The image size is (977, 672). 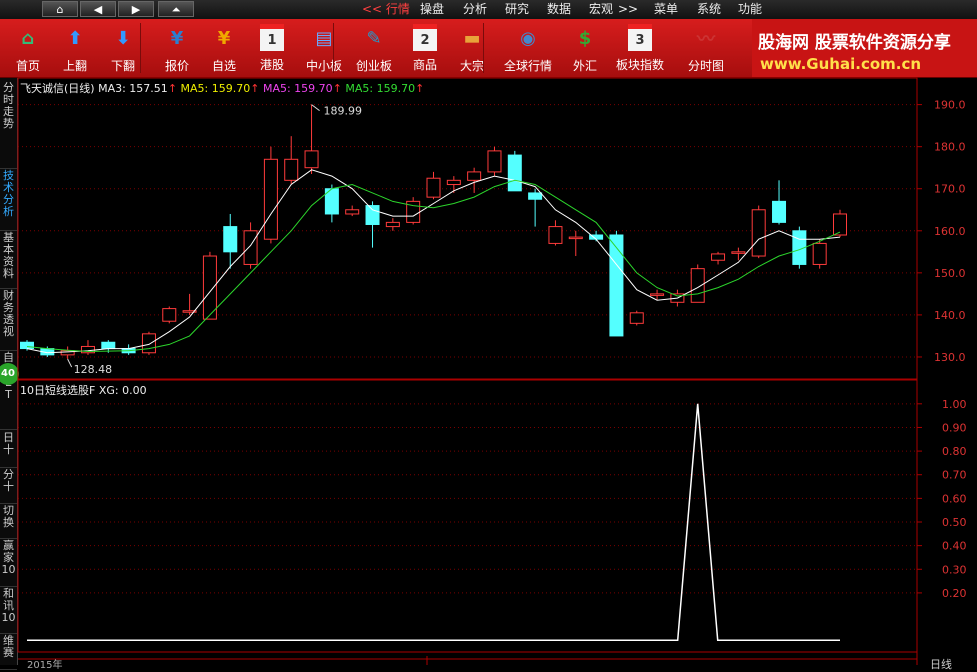 What do you see at coordinates (950, 105) in the screenshot?
I see `y-tick-label: 190.0` at bounding box center [950, 105].